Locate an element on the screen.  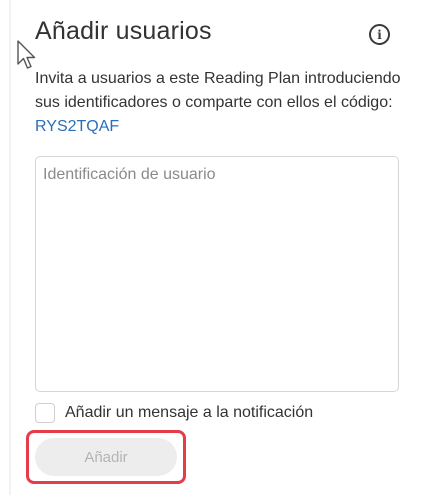
add-button: Añadir is located at coordinates (106, 457).